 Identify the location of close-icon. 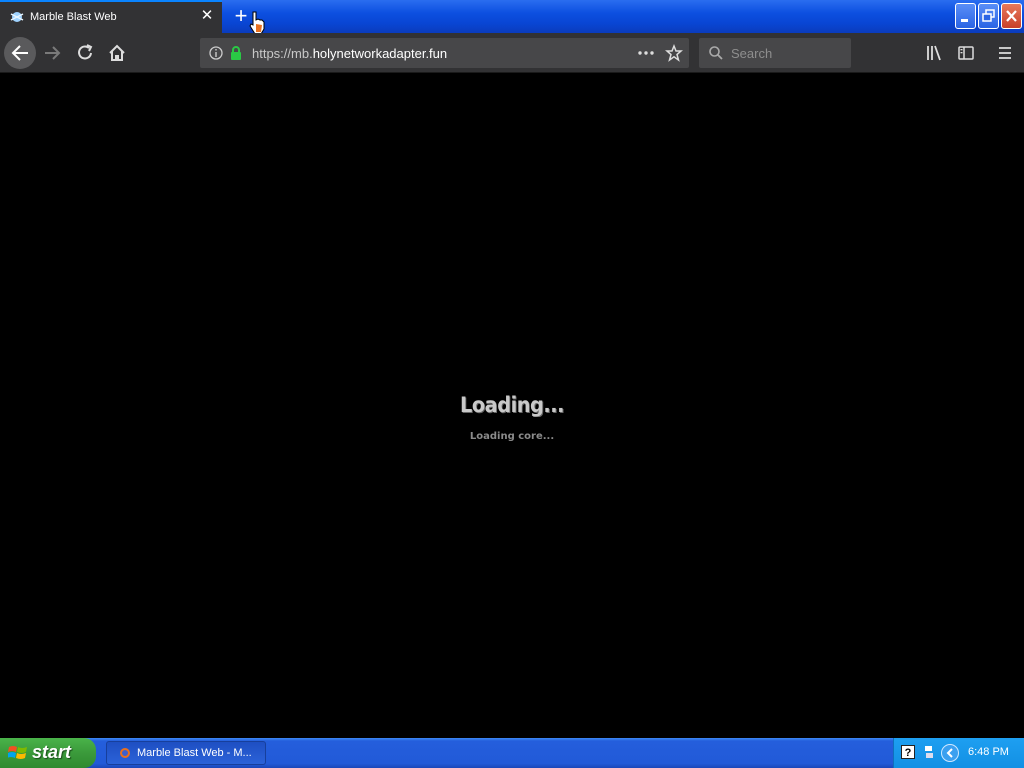
(1011, 16).